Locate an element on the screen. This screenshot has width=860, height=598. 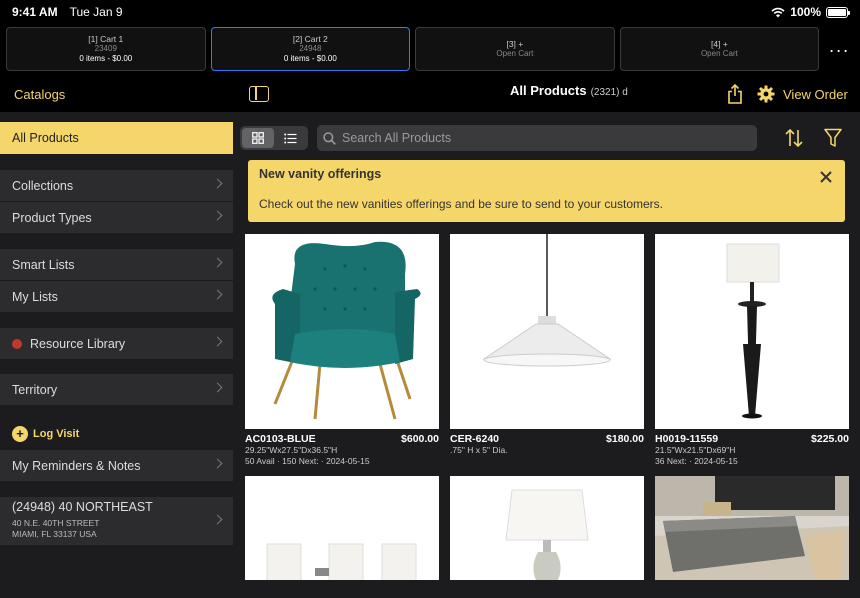
view-order-button: View Order is located at coordinates (815, 94).